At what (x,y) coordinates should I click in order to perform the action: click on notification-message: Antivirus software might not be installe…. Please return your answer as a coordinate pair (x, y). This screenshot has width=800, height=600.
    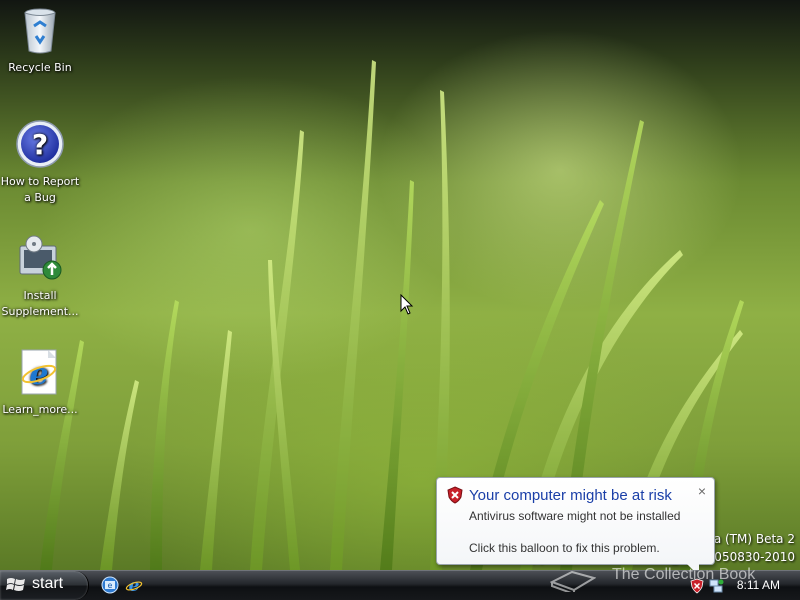
    Looking at the image, I should click on (575, 516).